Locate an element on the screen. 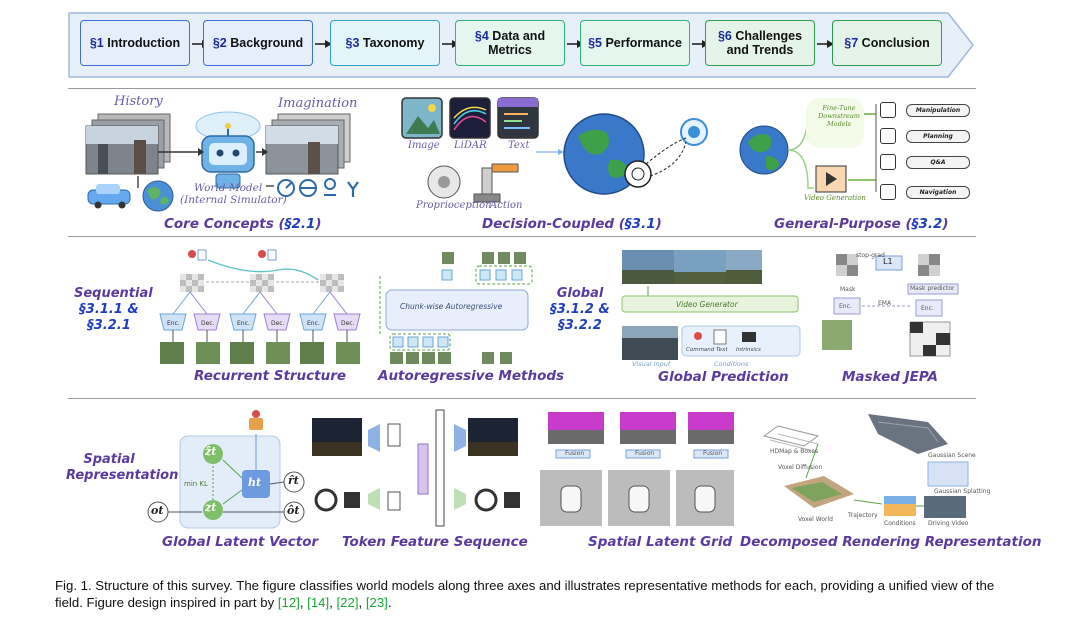  section-step: §5 Performance is located at coordinates (635, 43).